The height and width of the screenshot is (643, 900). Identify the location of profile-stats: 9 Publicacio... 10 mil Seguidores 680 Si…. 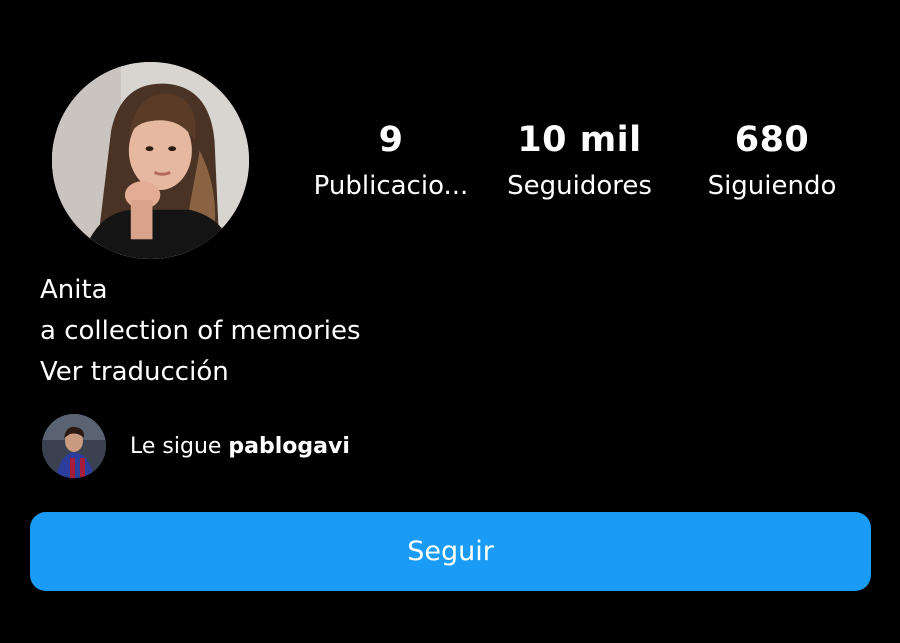
(580, 168).